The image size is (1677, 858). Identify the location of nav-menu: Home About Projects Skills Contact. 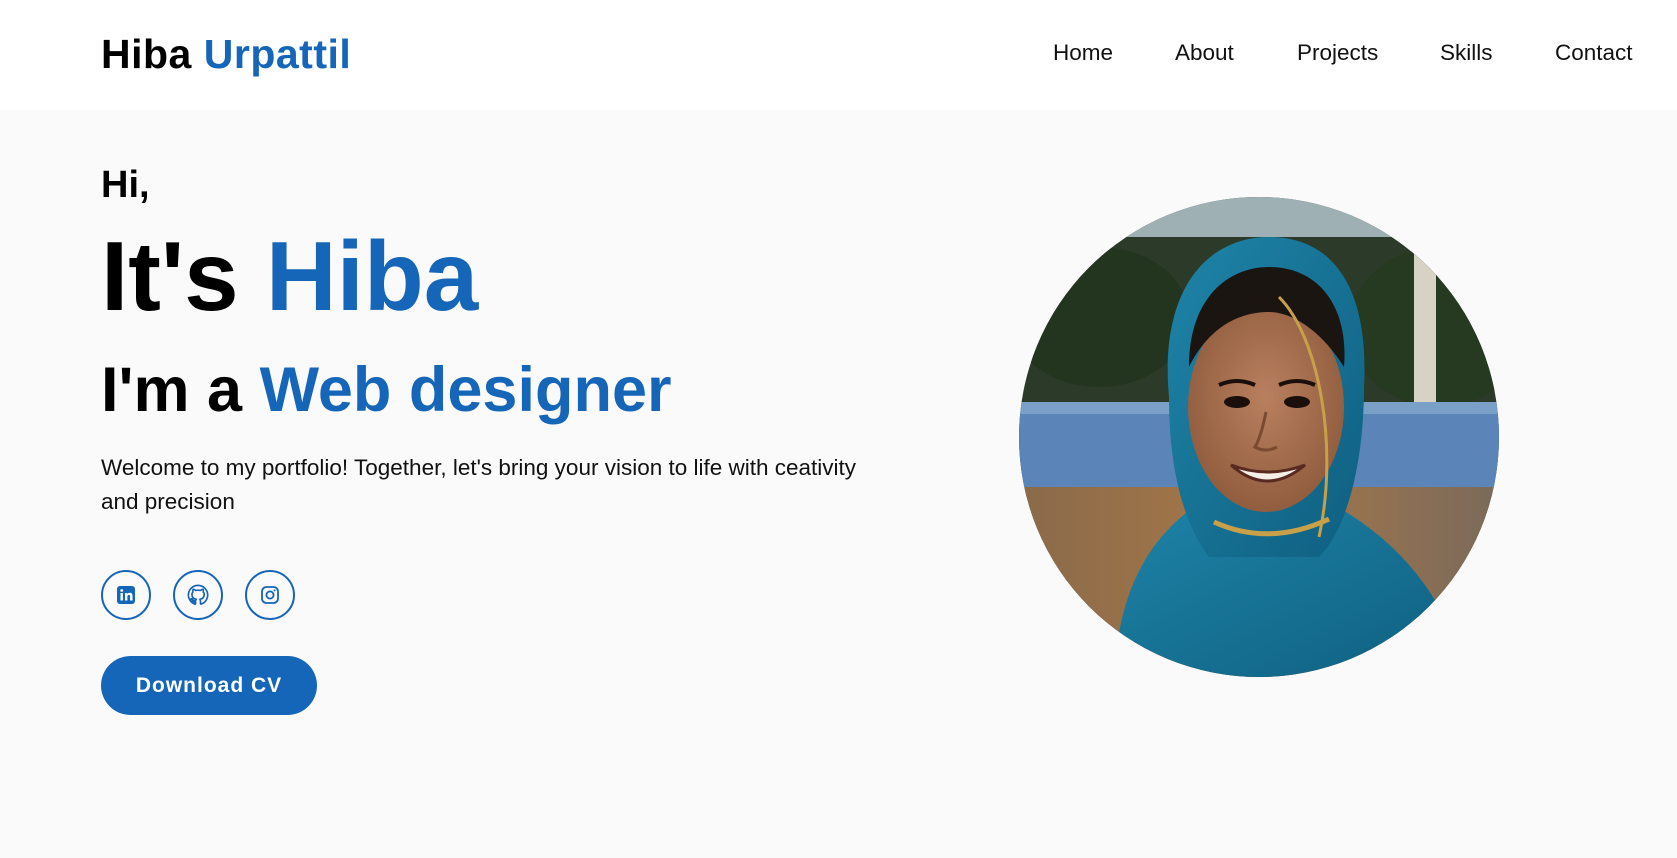
(838, 55).